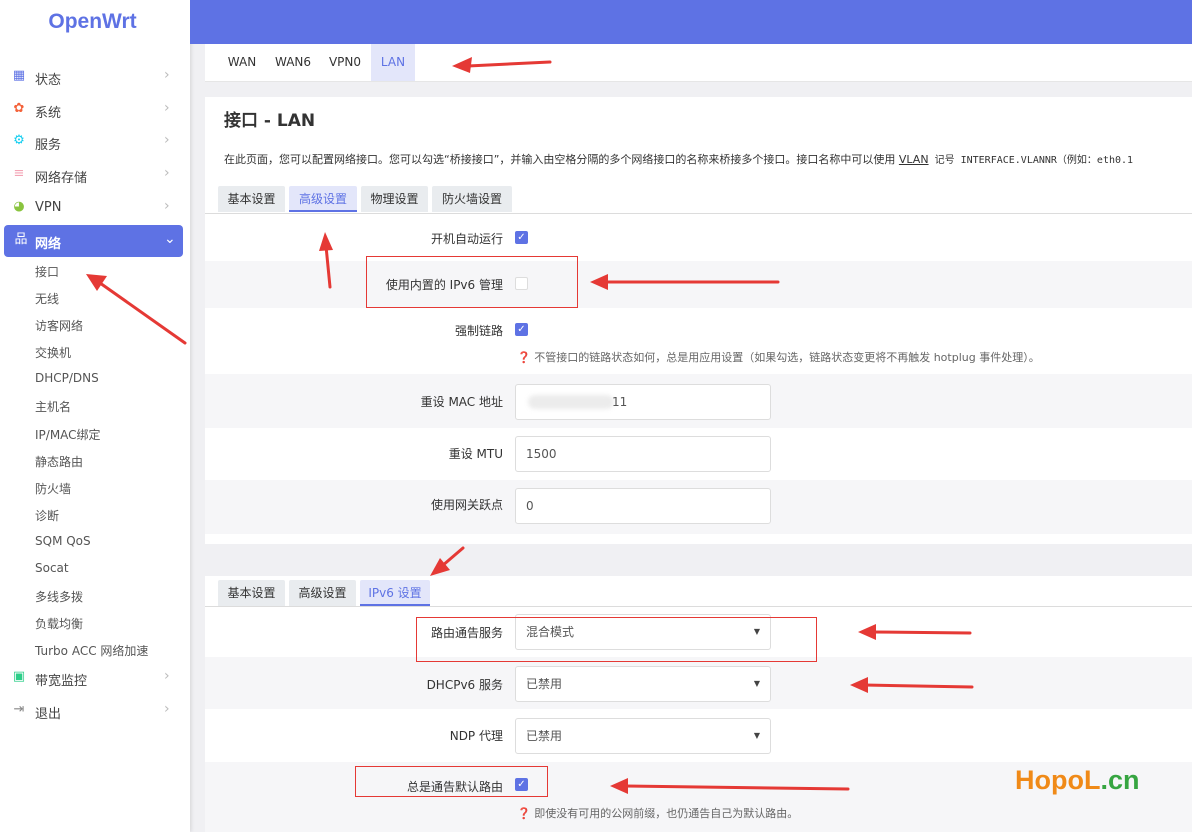 The height and width of the screenshot is (832, 1192). I want to click on watermark: HopoL.cn, so click(1077, 780).